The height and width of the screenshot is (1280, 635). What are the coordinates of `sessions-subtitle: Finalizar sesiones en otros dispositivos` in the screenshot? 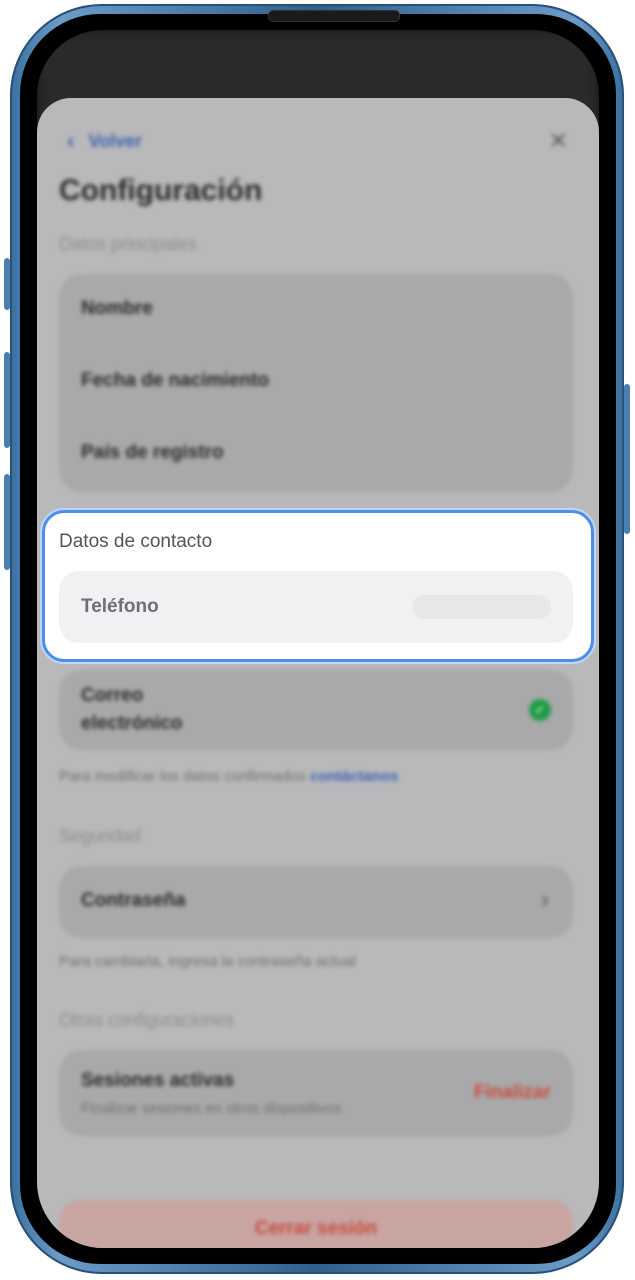 It's located at (211, 1108).